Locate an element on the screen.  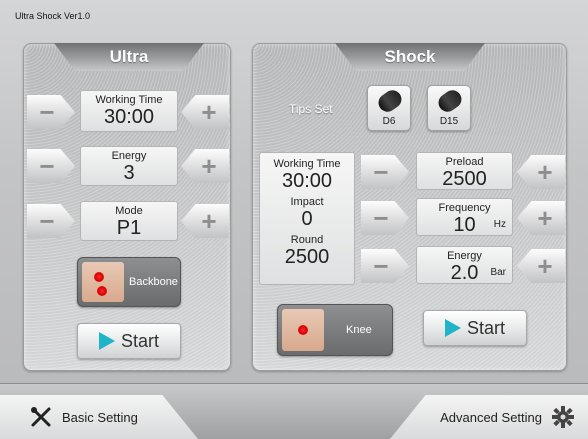
ultra-panel-title: Ultra is located at coordinates (129, 57).